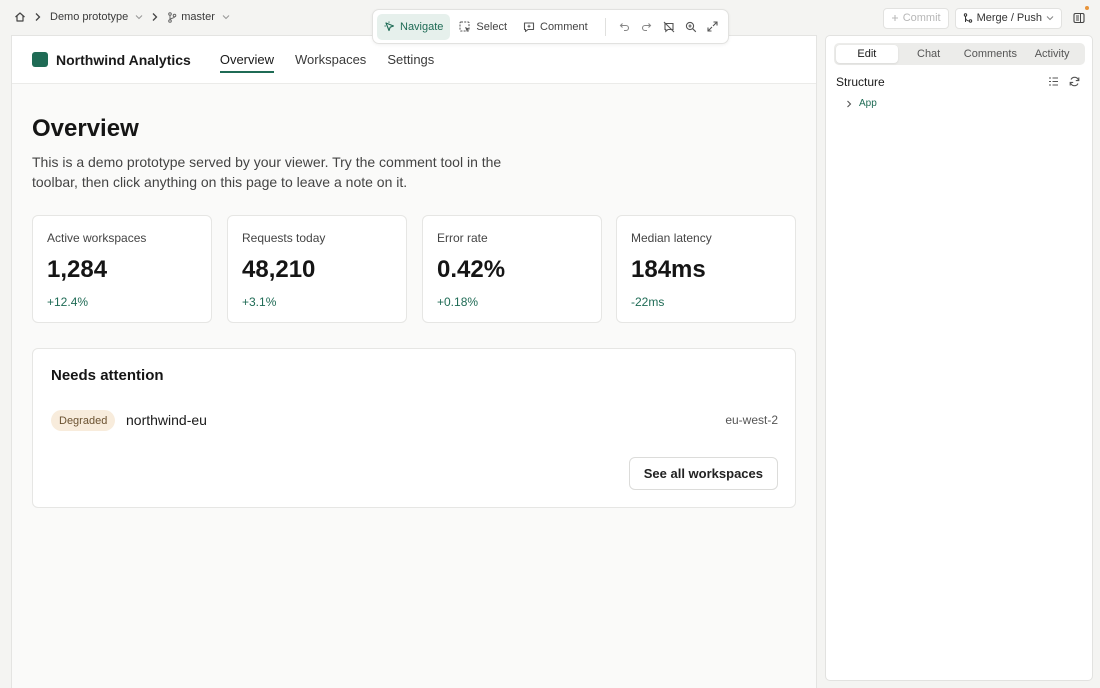 Image resolution: width=1100 pixels, height=688 pixels. I want to click on brand-name: Northwind Analytics, so click(123, 59).